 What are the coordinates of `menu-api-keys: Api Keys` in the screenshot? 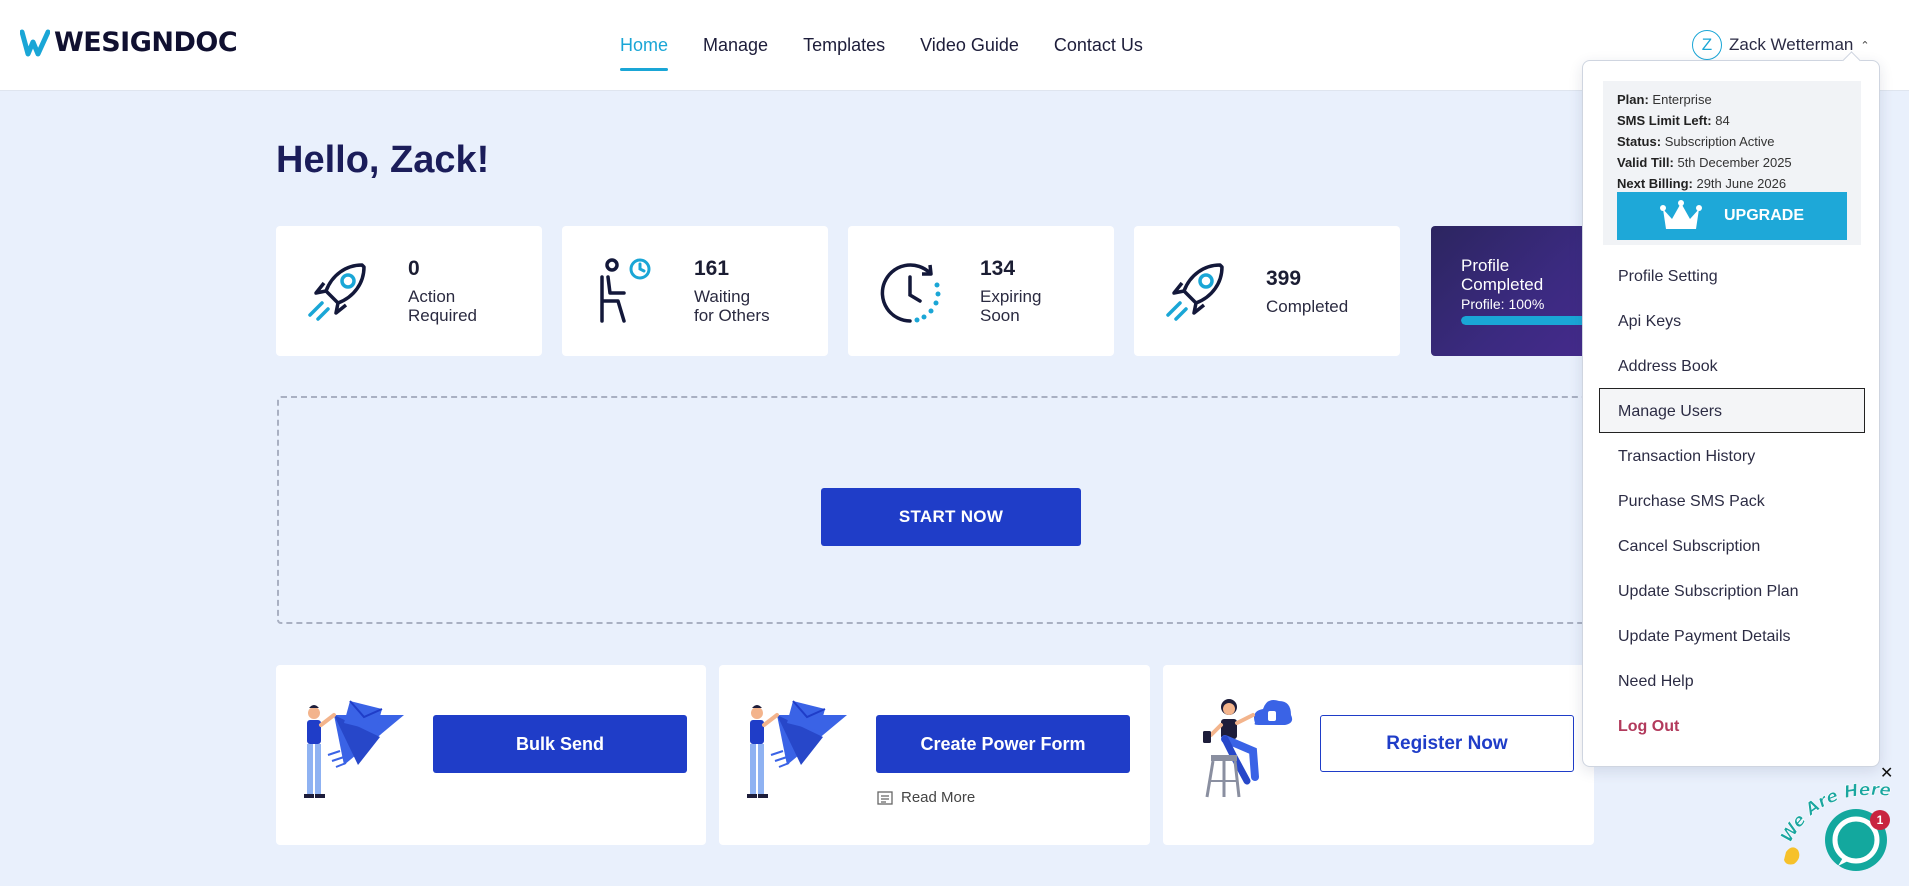 It's located at (1732, 320).